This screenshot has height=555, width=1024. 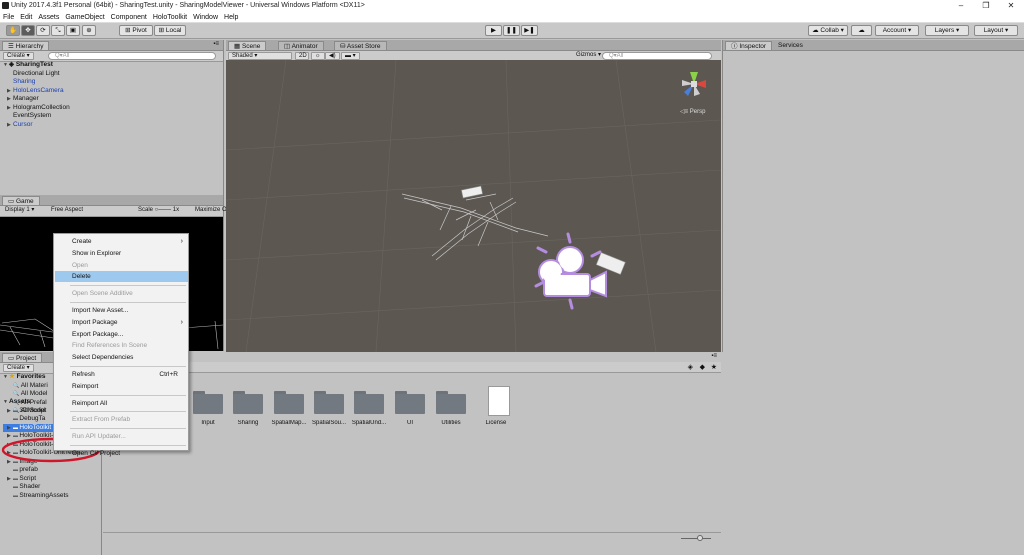 I want to click on display-dropdown: Display 1 ▾, so click(x=19, y=211).